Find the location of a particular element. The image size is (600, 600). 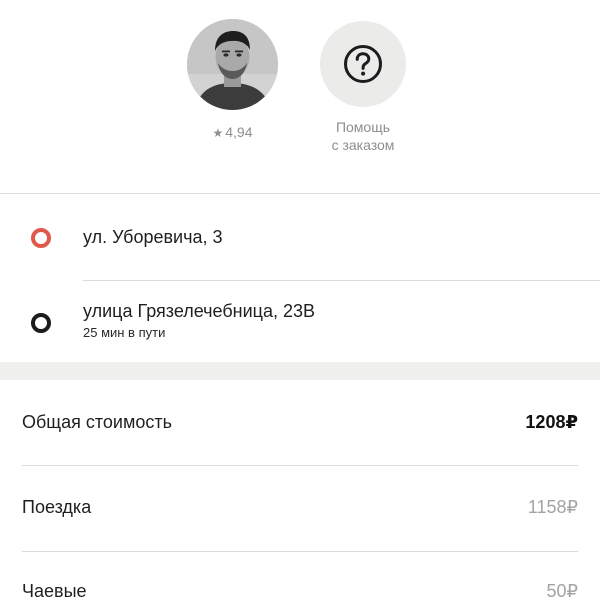

section-separator-band is located at coordinates (300, 371).